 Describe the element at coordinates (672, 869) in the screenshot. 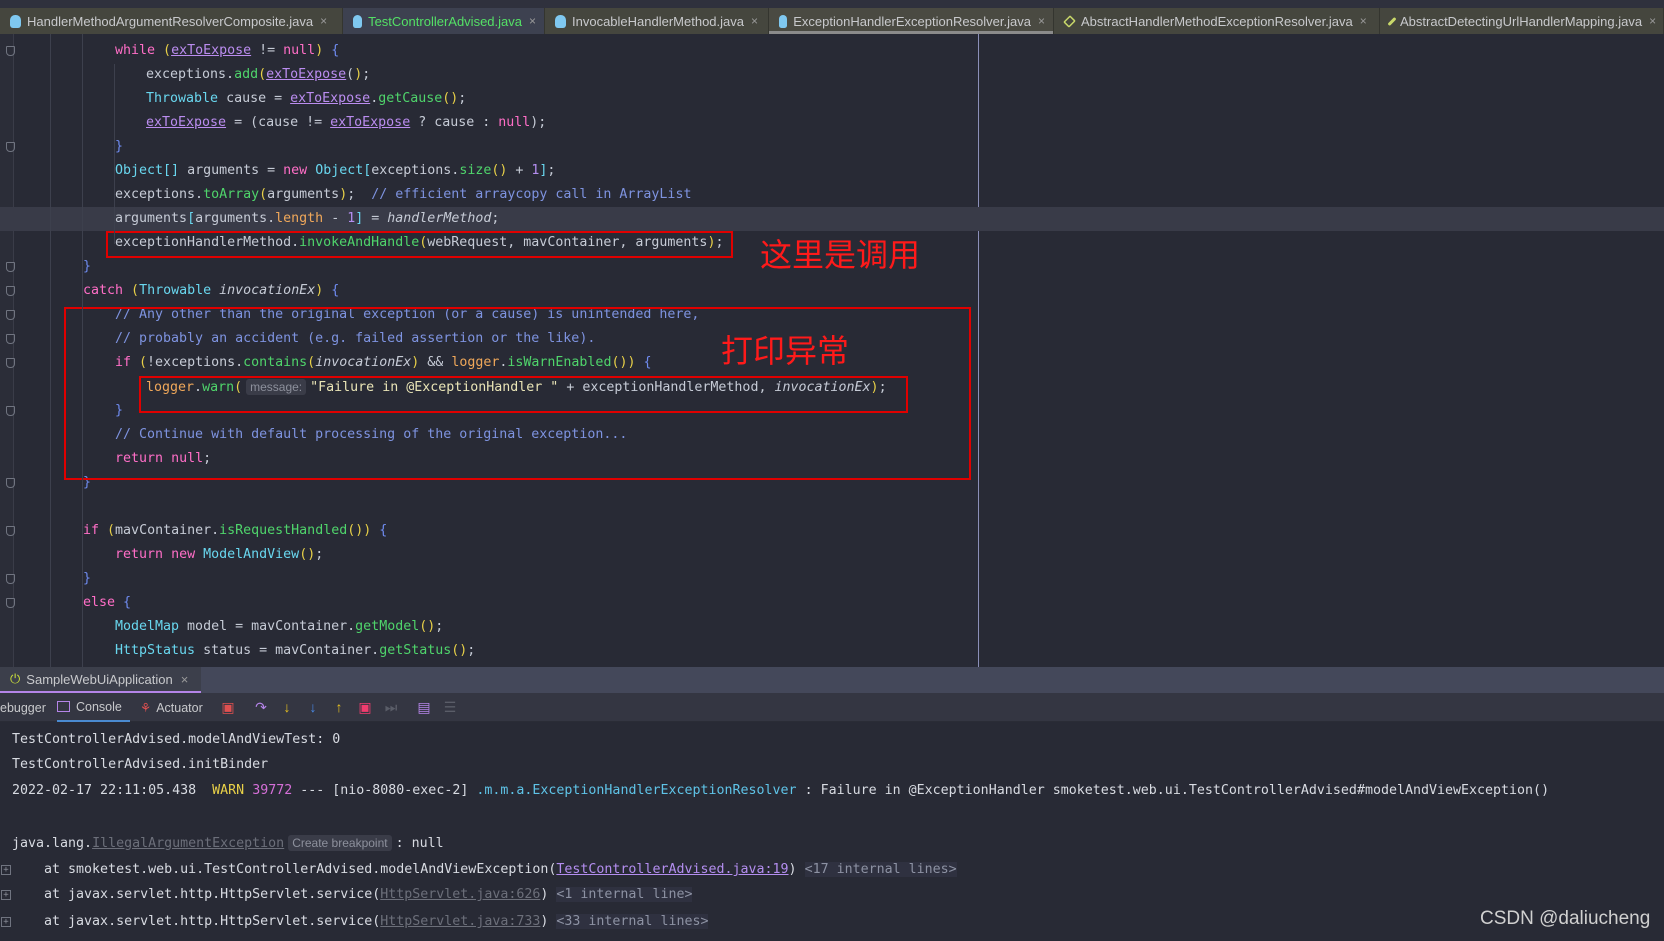

I see `code-token: TestControllerAdvised.java:19` at that location.